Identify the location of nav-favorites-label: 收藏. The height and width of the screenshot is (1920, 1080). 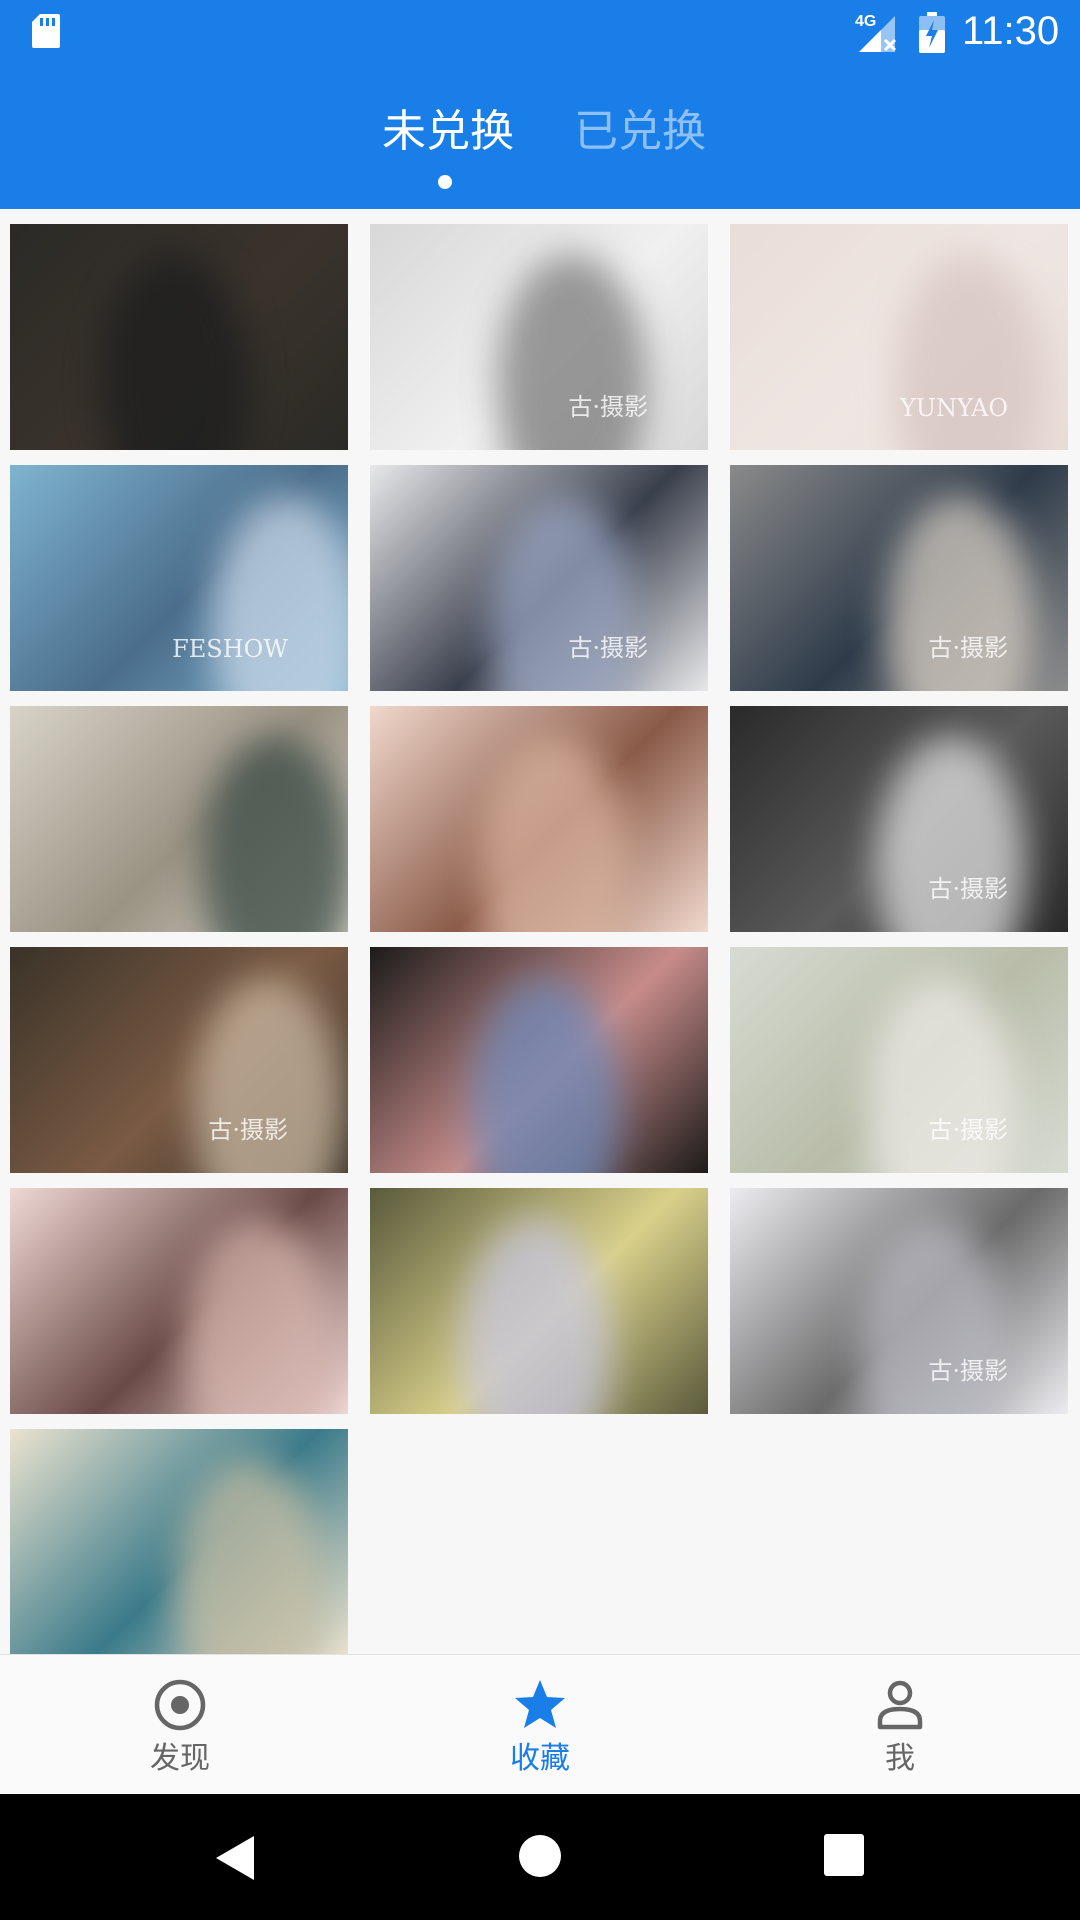
(540, 1758).